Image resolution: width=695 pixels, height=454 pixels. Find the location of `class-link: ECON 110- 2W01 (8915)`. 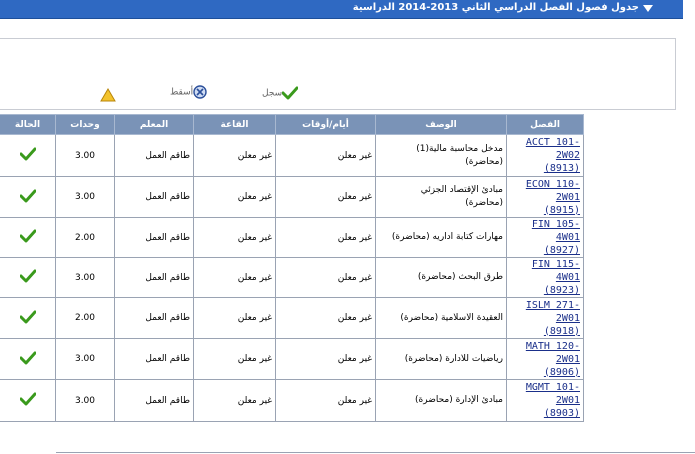

class-link: ECON 110- 2W01 (8915) is located at coordinates (545, 197).